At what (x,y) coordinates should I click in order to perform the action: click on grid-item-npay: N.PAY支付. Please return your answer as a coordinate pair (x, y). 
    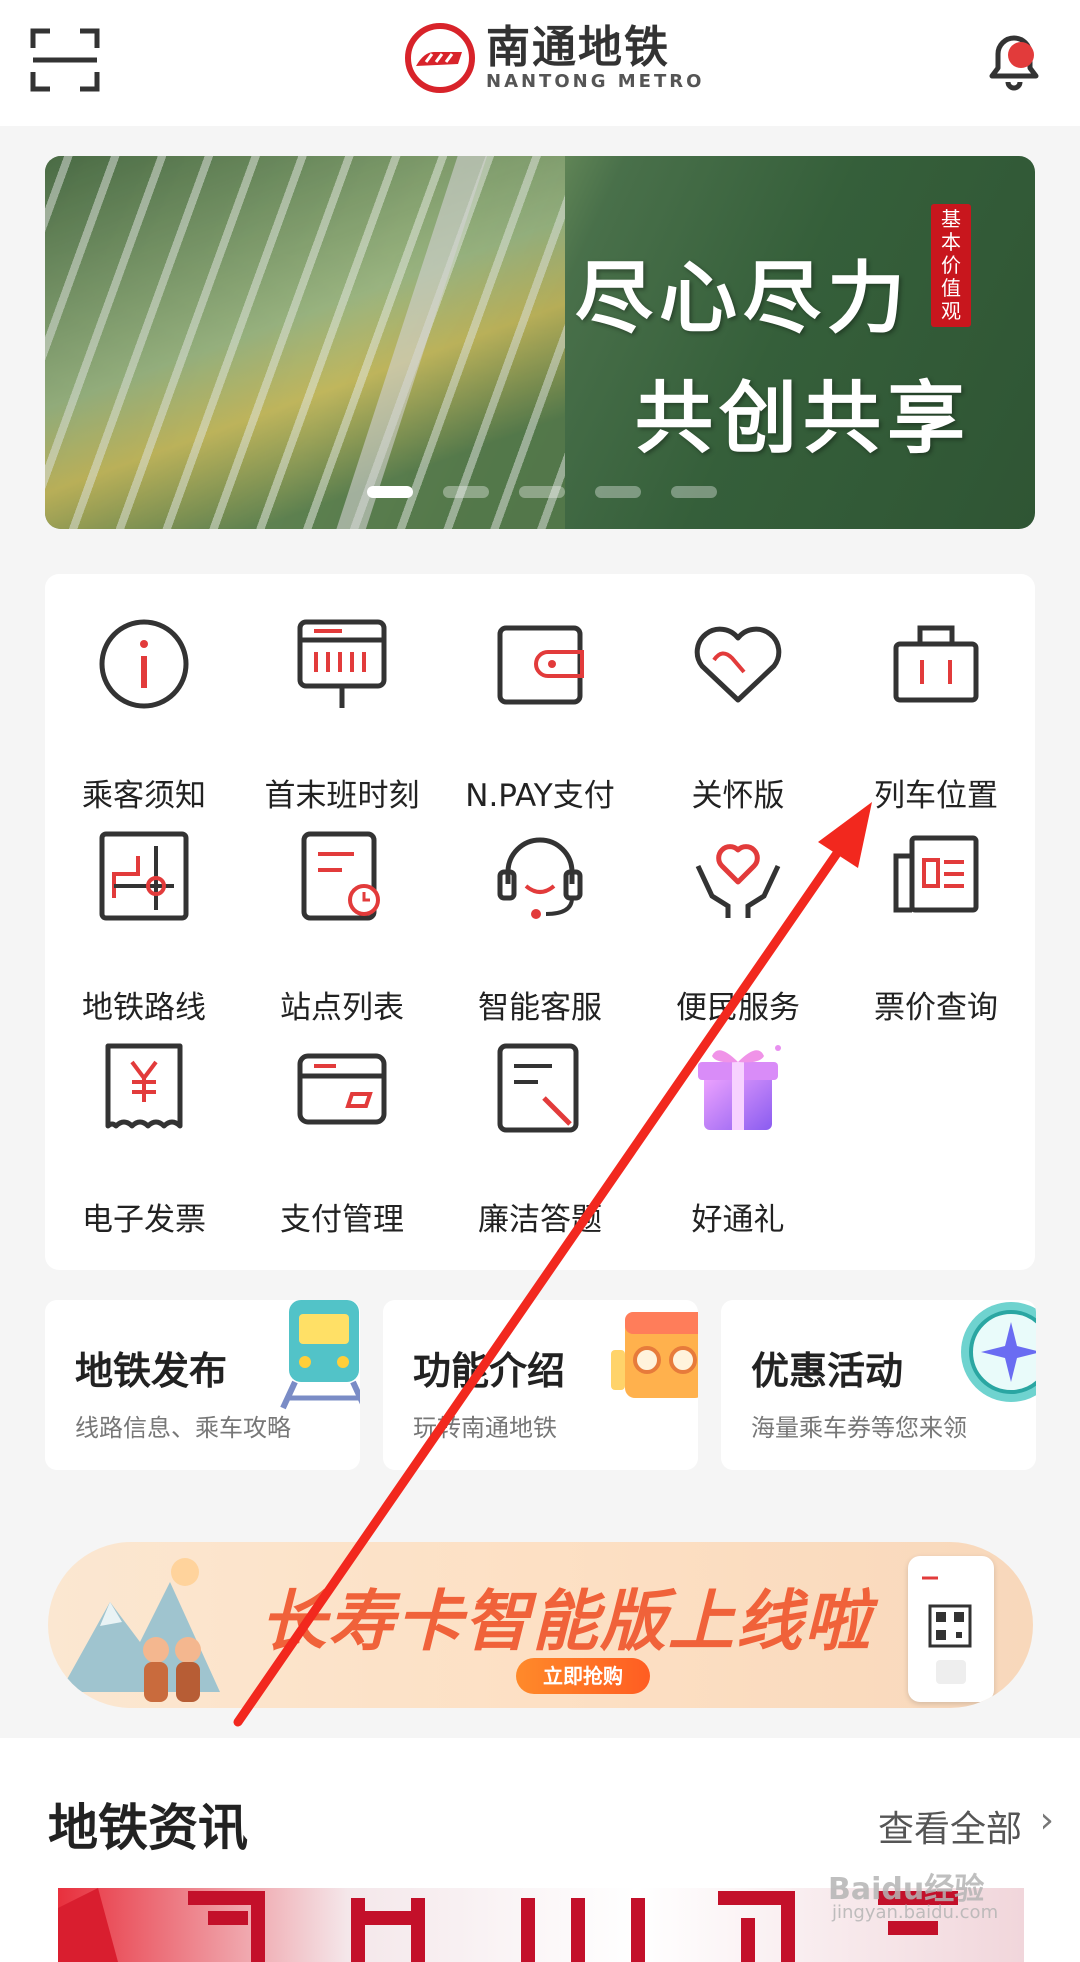
    Looking at the image, I should click on (540, 694).